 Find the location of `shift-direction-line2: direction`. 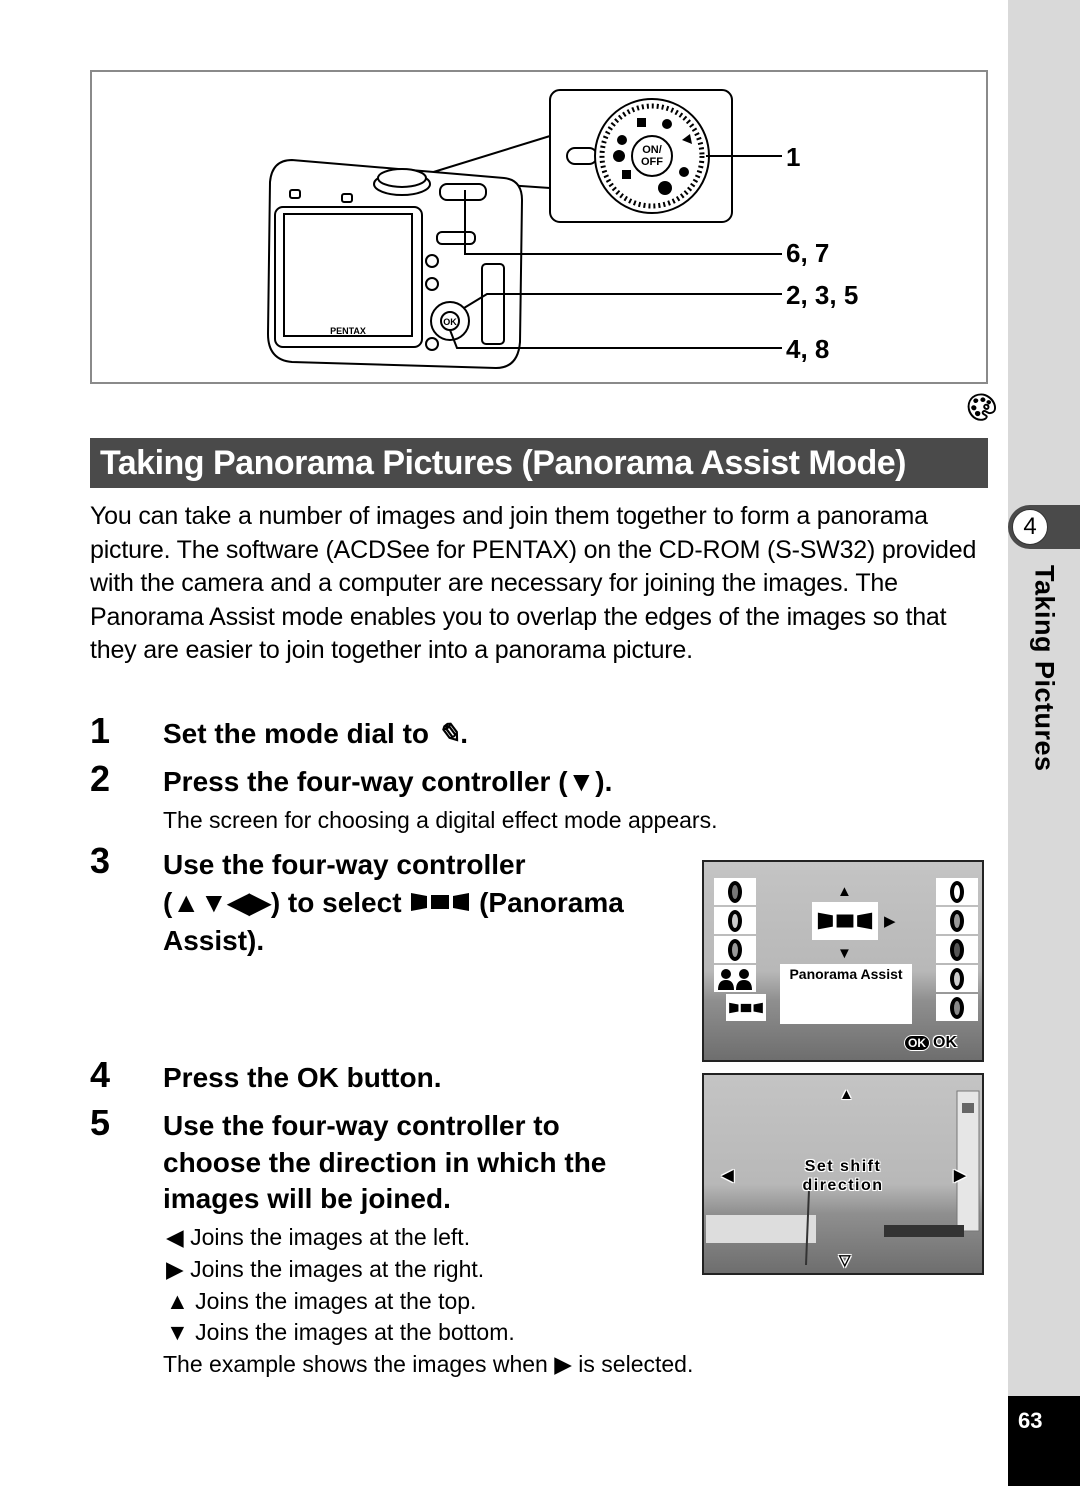

shift-direction-line2: direction is located at coordinates (843, 1185).